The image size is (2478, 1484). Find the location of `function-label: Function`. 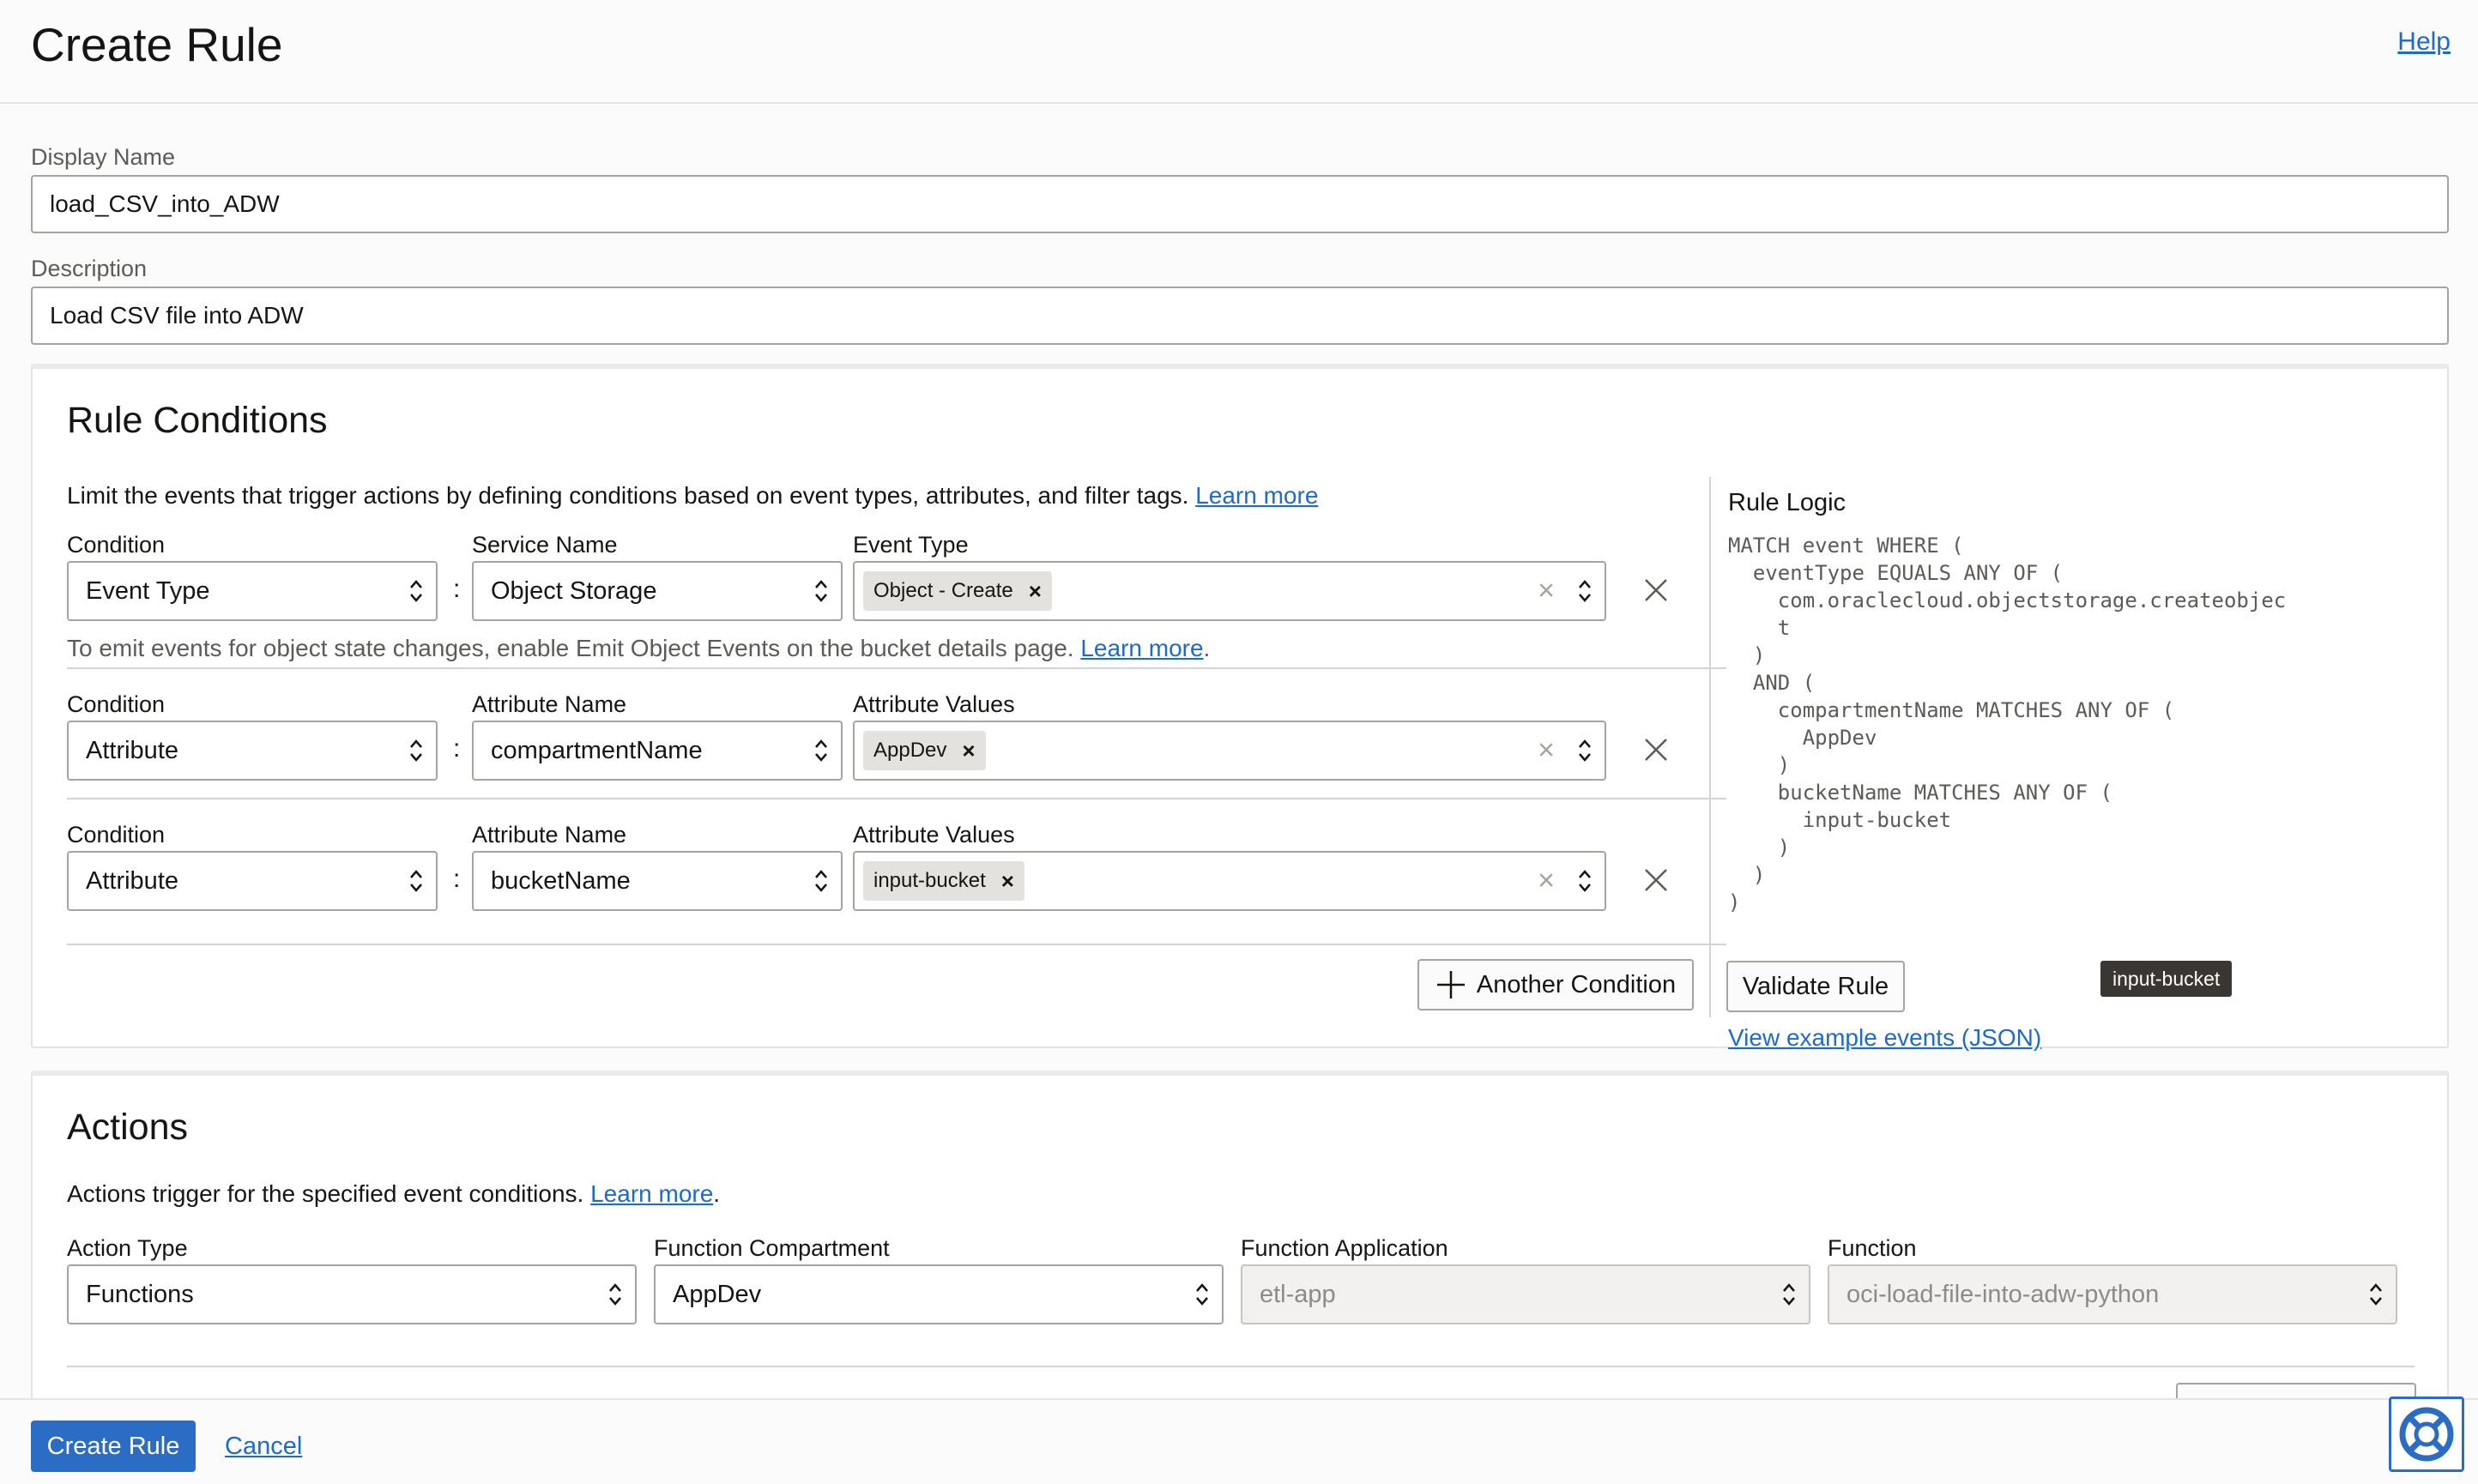

function-label: Function is located at coordinates (1872, 1248).